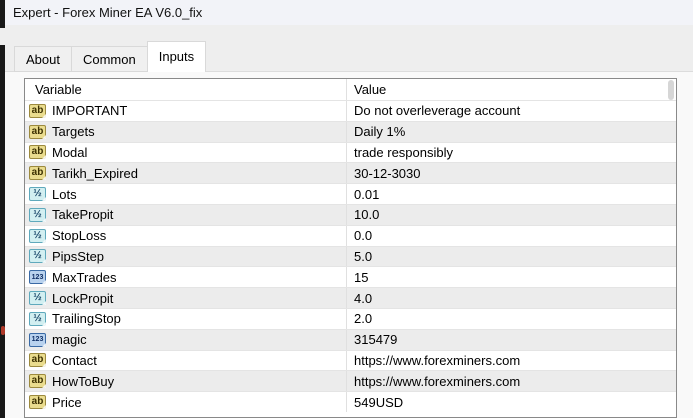 Image resolution: width=693 pixels, height=418 pixels. What do you see at coordinates (363, 319) in the screenshot?
I see `value-label: 2.0` at bounding box center [363, 319].